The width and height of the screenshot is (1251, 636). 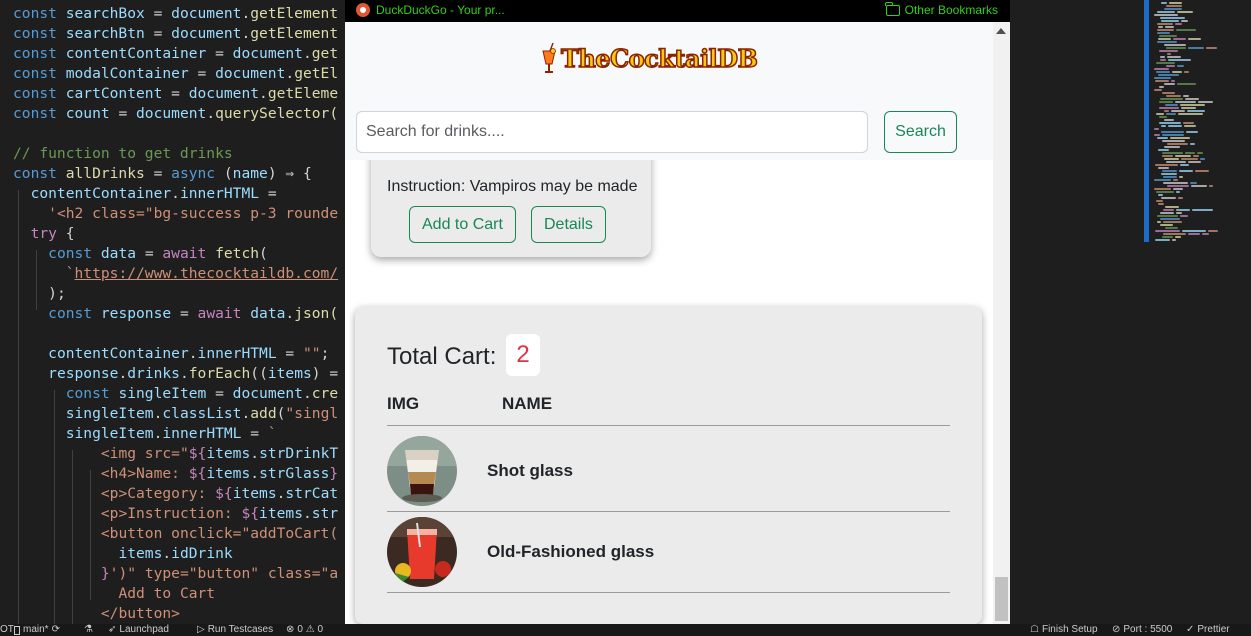 What do you see at coordinates (363, 10) in the screenshot?
I see `duckduckgo-icon` at bounding box center [363, 10].